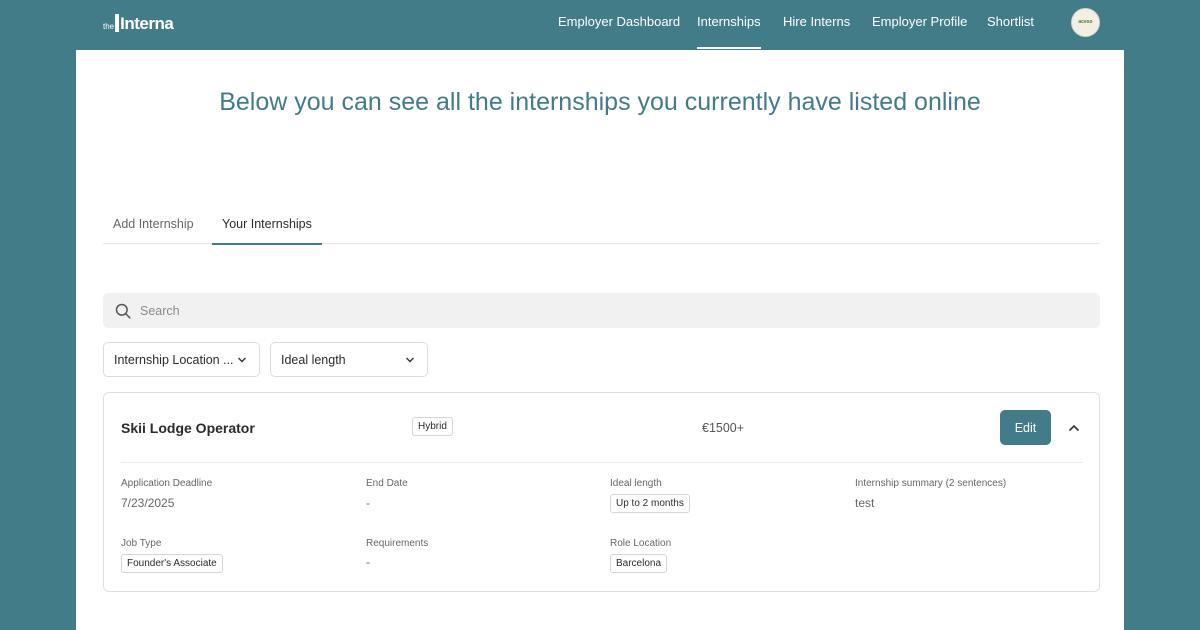 Image resolution: width=1200 pixels, height=630 pixels. What do you see at coordinates (641, 543) in the screenshot?
I see `role-location-label: Role Location` at bounding box center [641, 543].